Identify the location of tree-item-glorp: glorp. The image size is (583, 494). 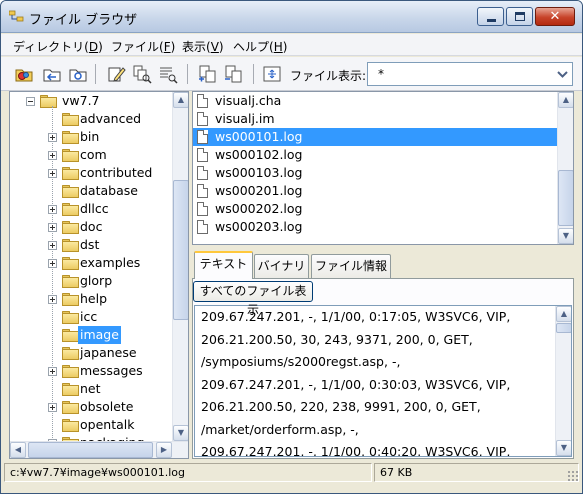
(93, 281).